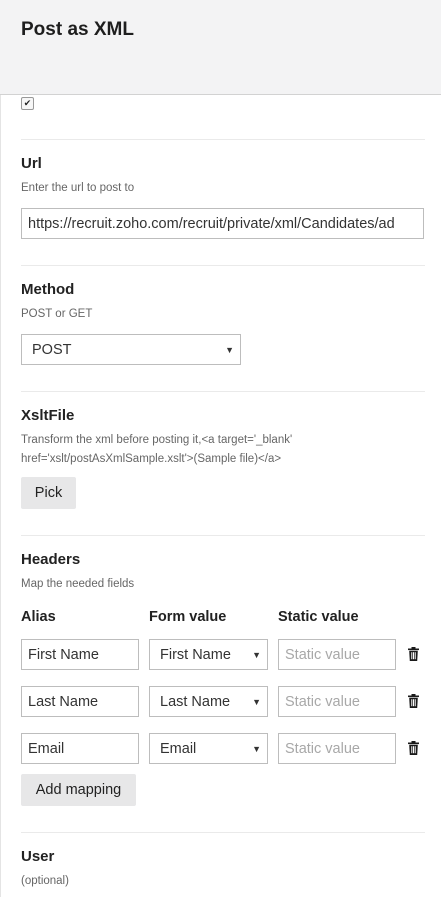 This screenshot has height=897, width=441. What do you see at coordinates (38, 617) in the screenshot?
I see `column-header-alias: Alias` at bounding box center [38, 617].